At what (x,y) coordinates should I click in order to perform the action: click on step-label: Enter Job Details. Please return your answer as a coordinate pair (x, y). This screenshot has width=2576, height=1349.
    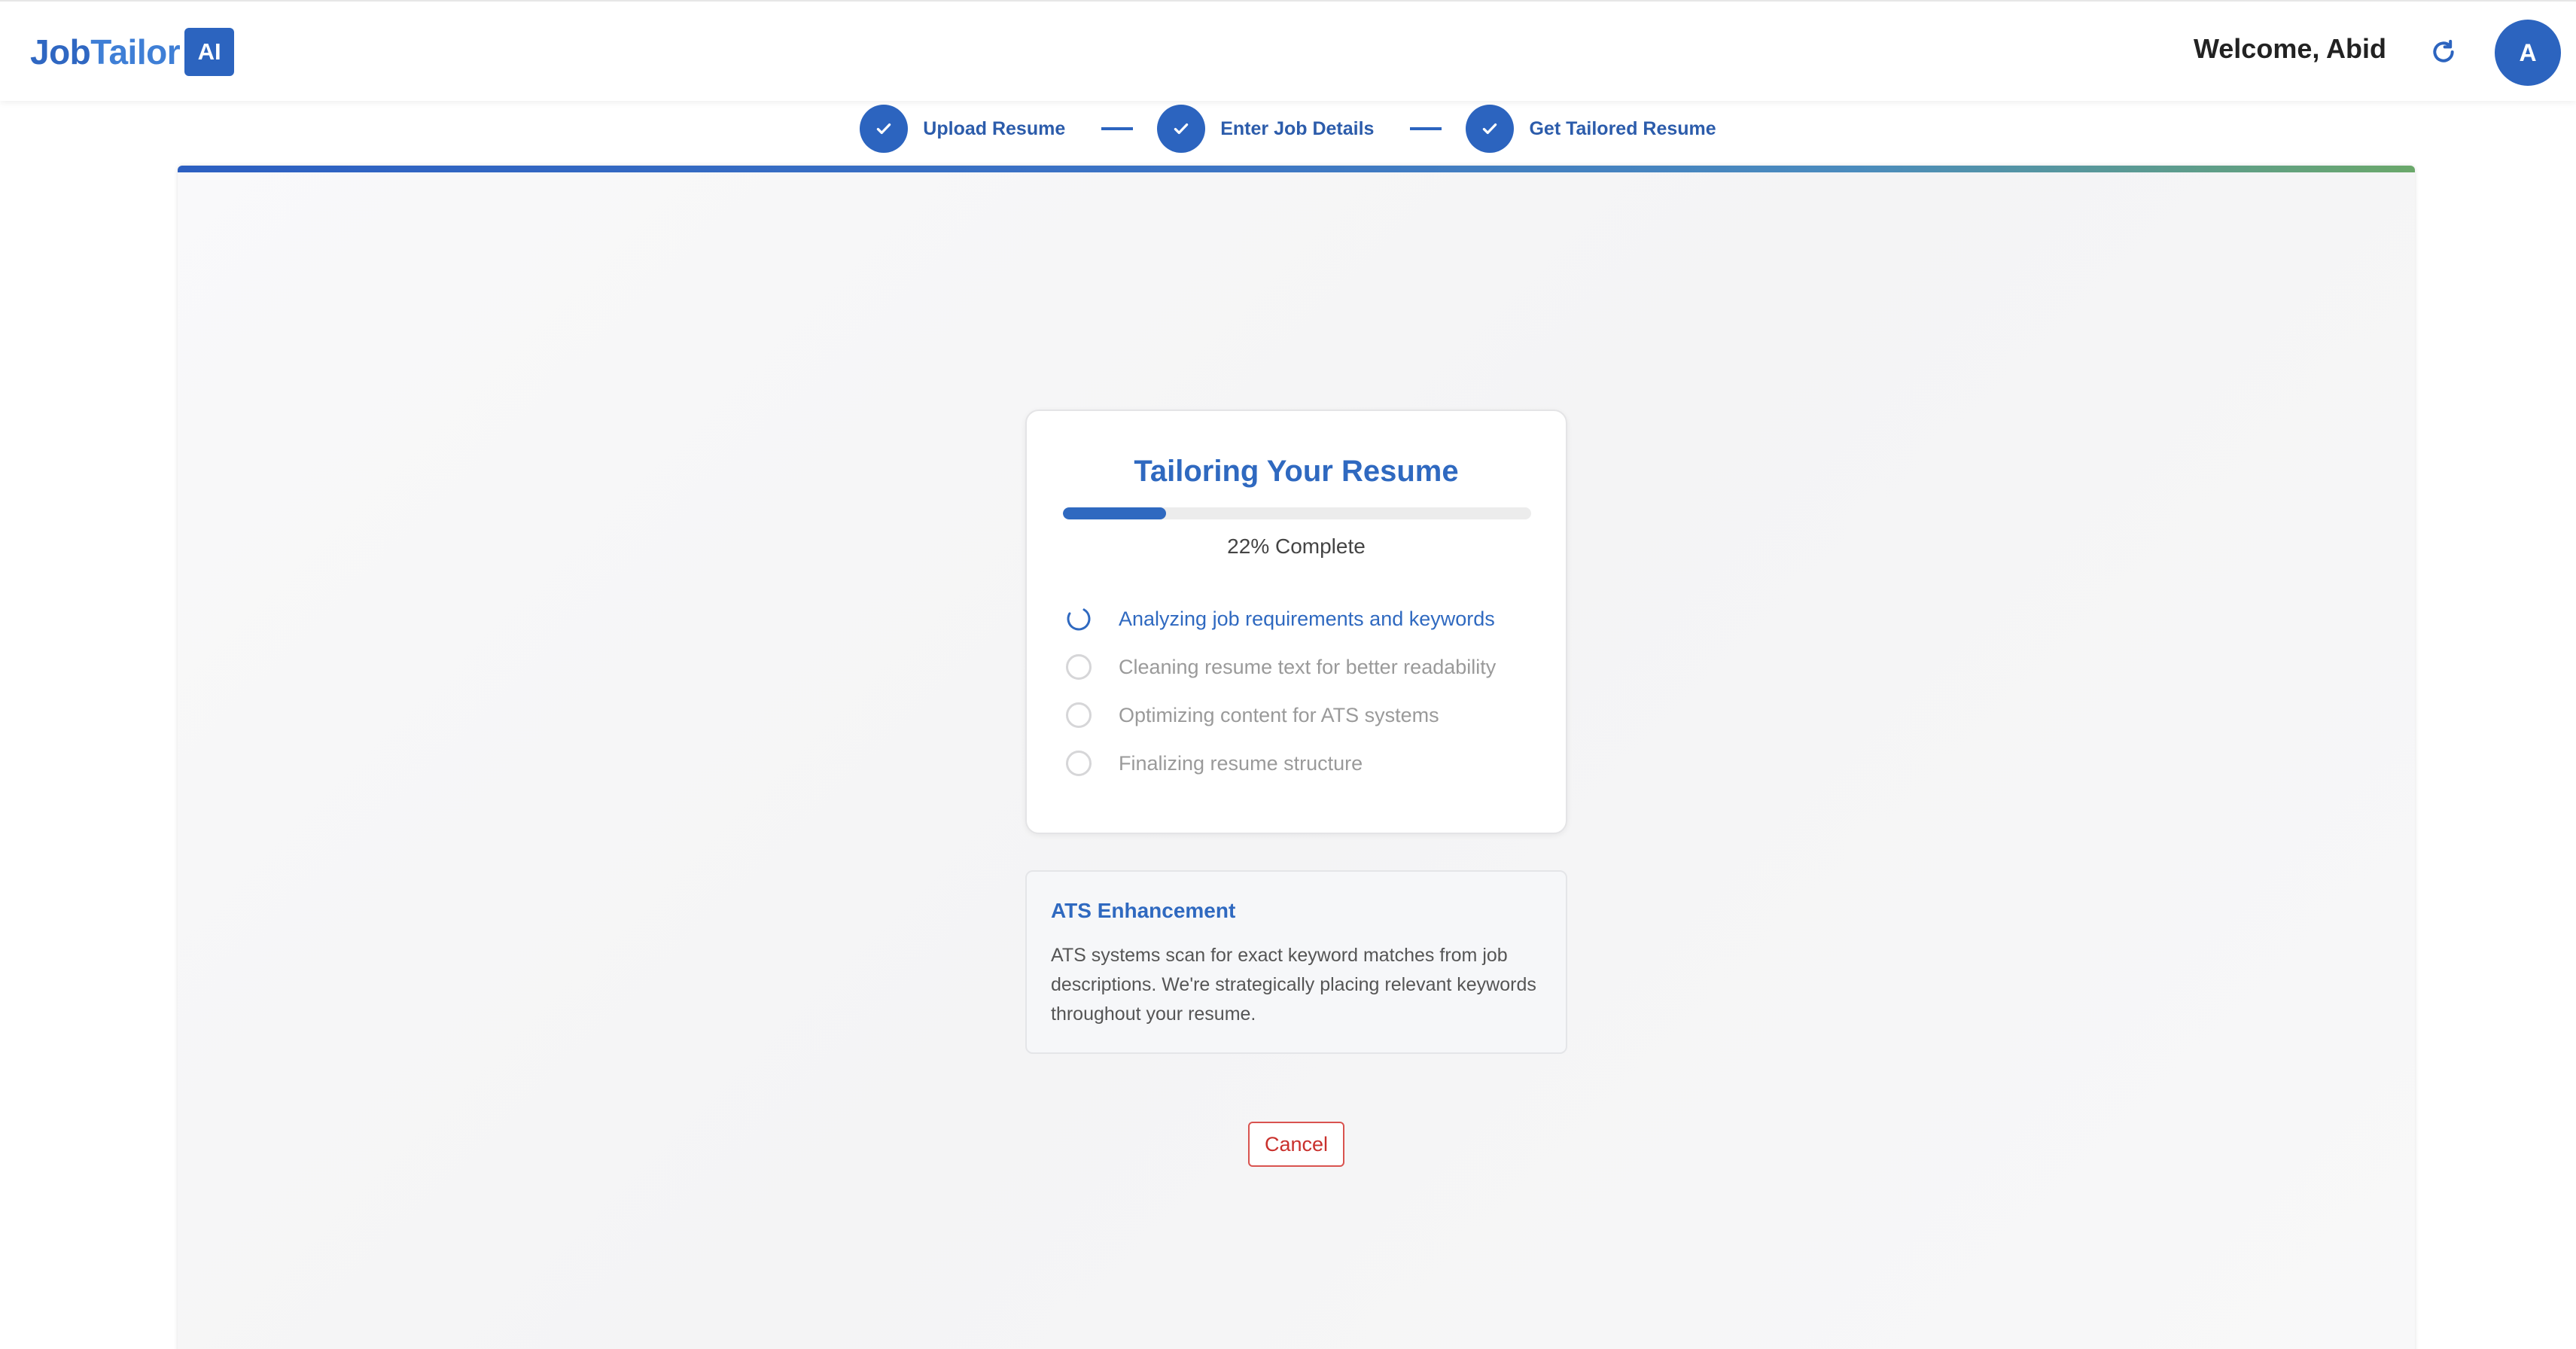
    Looking at the image, I should click on (1298, 128).